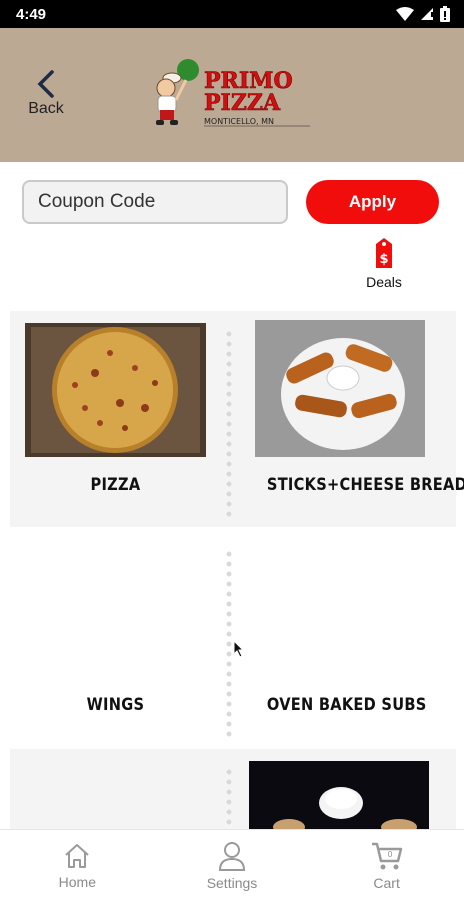  What do you see at coordinates (386, 855) in the screenshot?
I see `cart-icon: 0` at bounding box center [386, 855].